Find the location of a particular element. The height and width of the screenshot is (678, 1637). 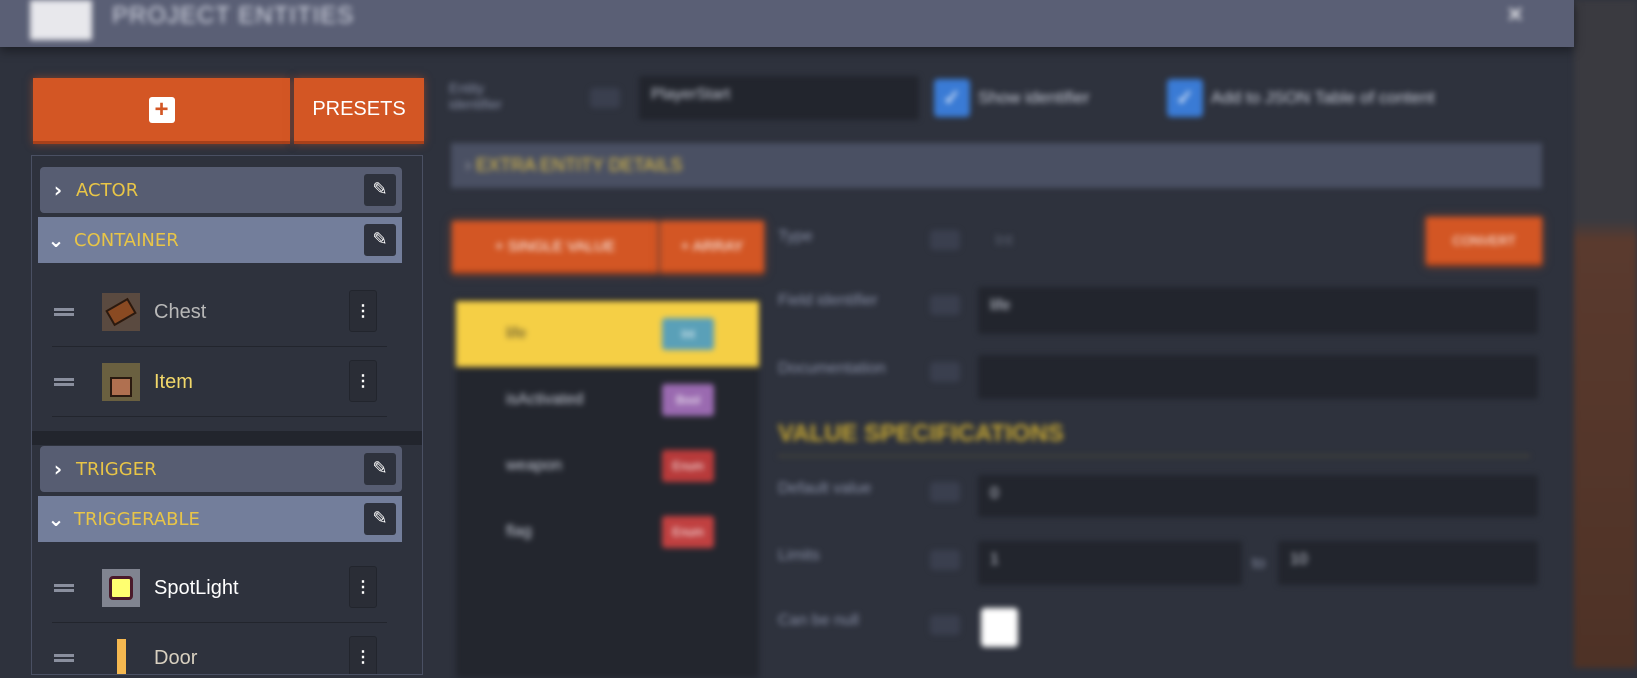

tag-label: ACTOR is located at coordinates (107, 190).